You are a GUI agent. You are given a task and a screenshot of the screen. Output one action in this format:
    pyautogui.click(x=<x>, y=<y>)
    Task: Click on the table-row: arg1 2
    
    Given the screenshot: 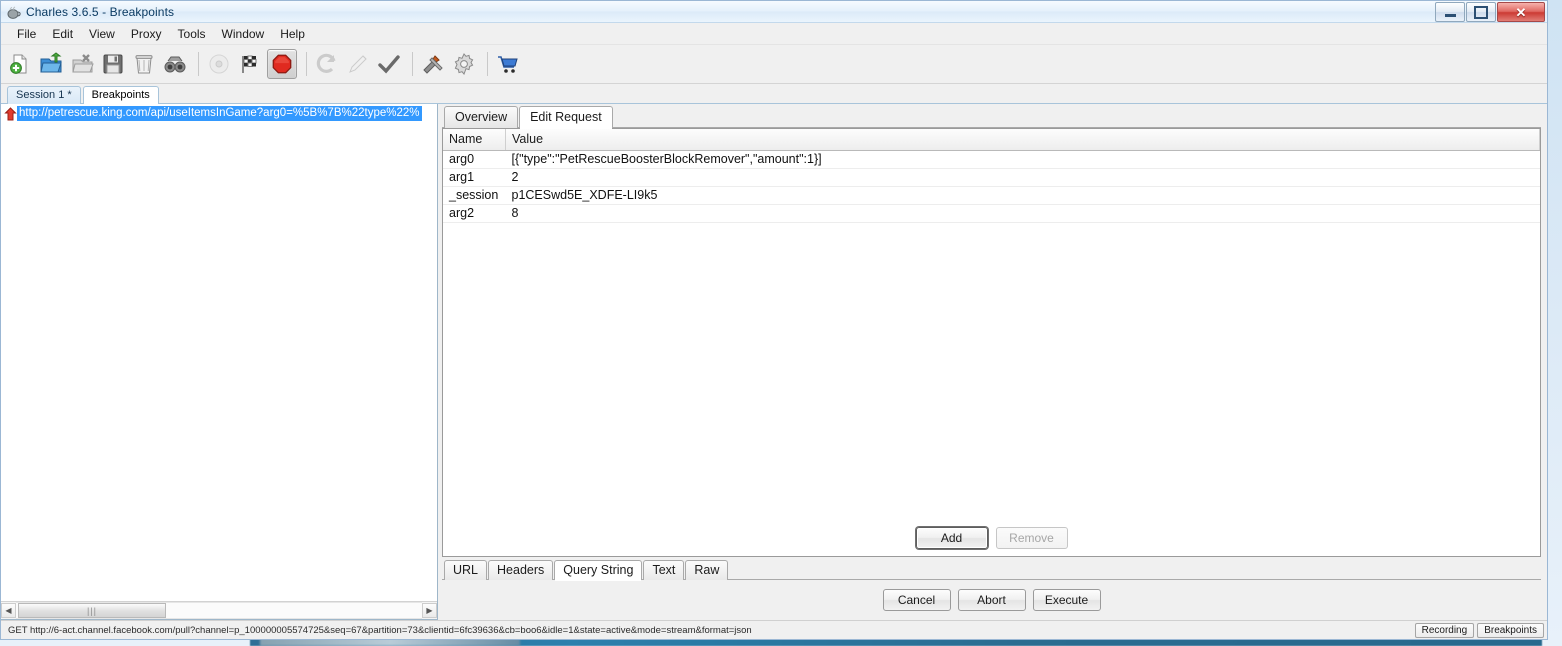 What is the action you would take?
    pyautogui.click(x=991, y=177)
    